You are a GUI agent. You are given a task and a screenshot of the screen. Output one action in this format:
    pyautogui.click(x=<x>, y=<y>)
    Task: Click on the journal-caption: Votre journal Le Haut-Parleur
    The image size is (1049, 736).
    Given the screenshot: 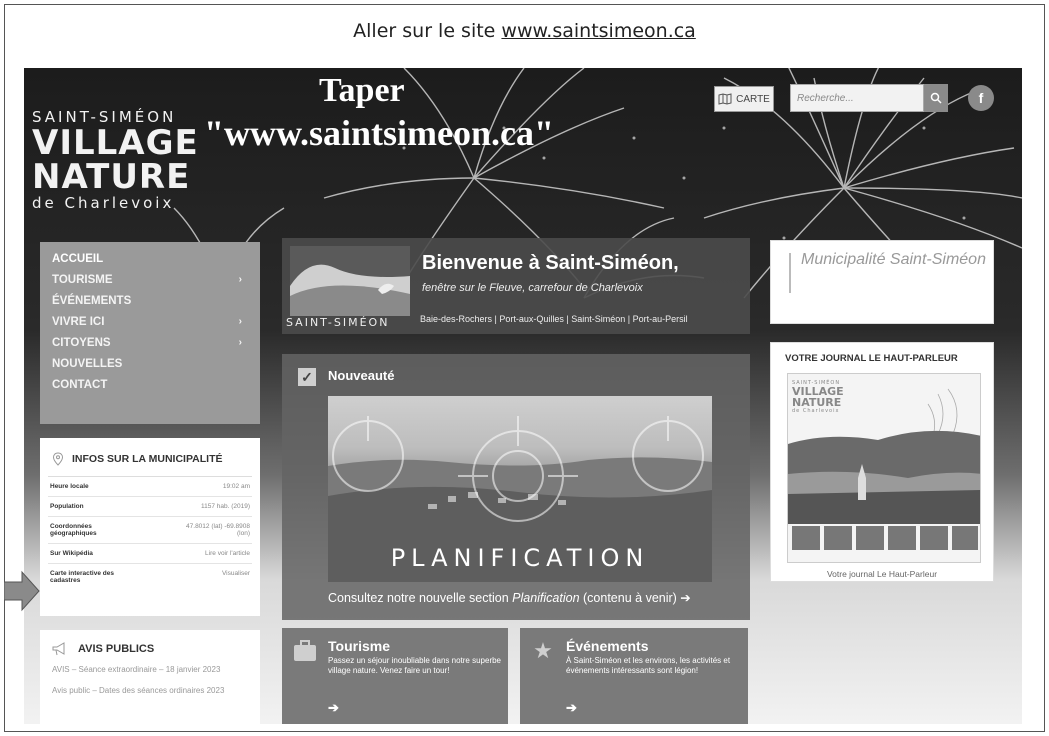 What is the action you would take?
    pyautogui.click(x=882, y=574)
    